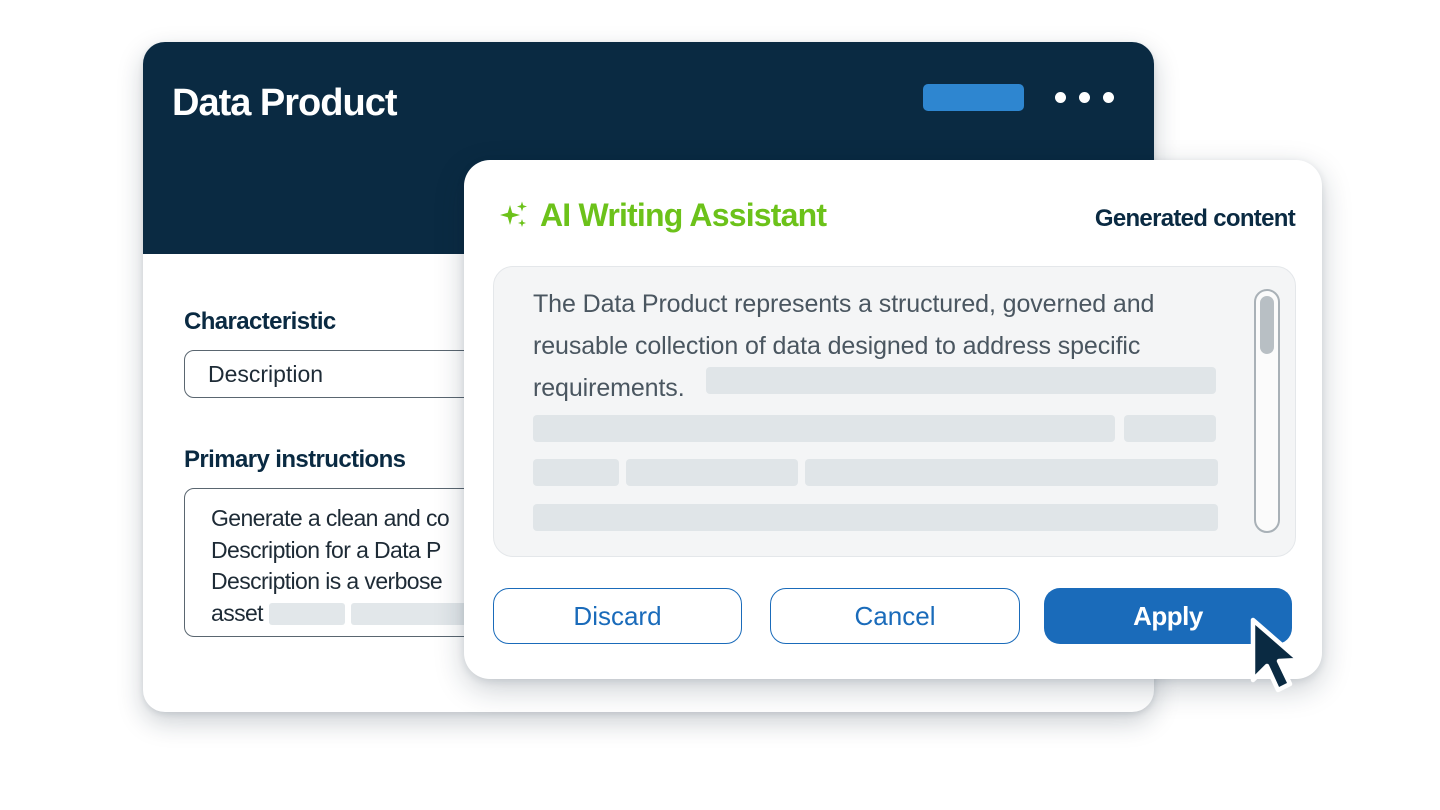  I want to click on scrollbar-thumb, so click(1267, 325).